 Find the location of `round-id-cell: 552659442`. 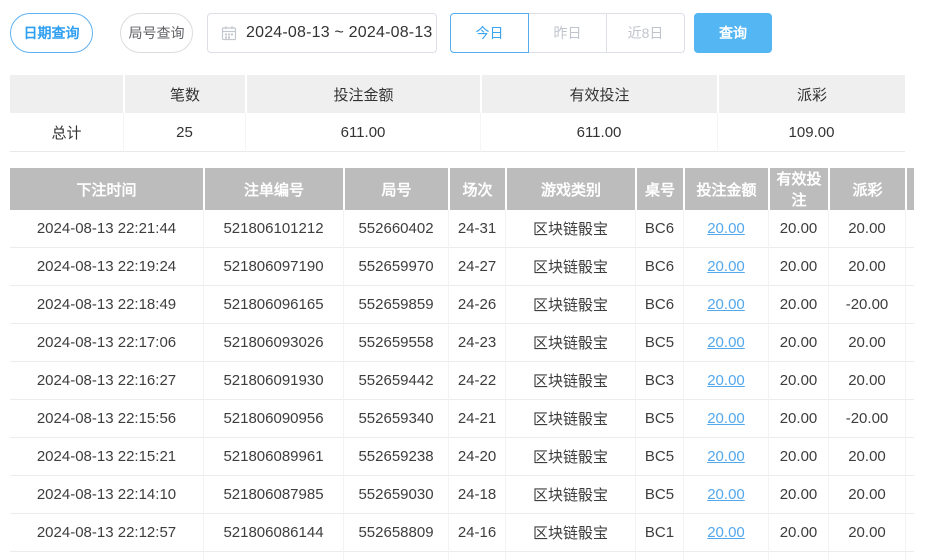

round-id-cell: 552659442 is located at coordinates (395, 381).